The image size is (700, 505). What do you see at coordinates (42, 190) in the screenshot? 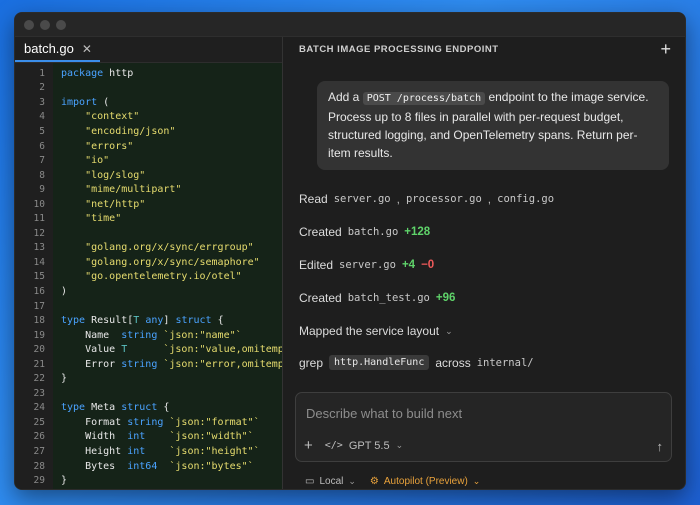
I see `line-number: 9` at bounding box center [42, 190].